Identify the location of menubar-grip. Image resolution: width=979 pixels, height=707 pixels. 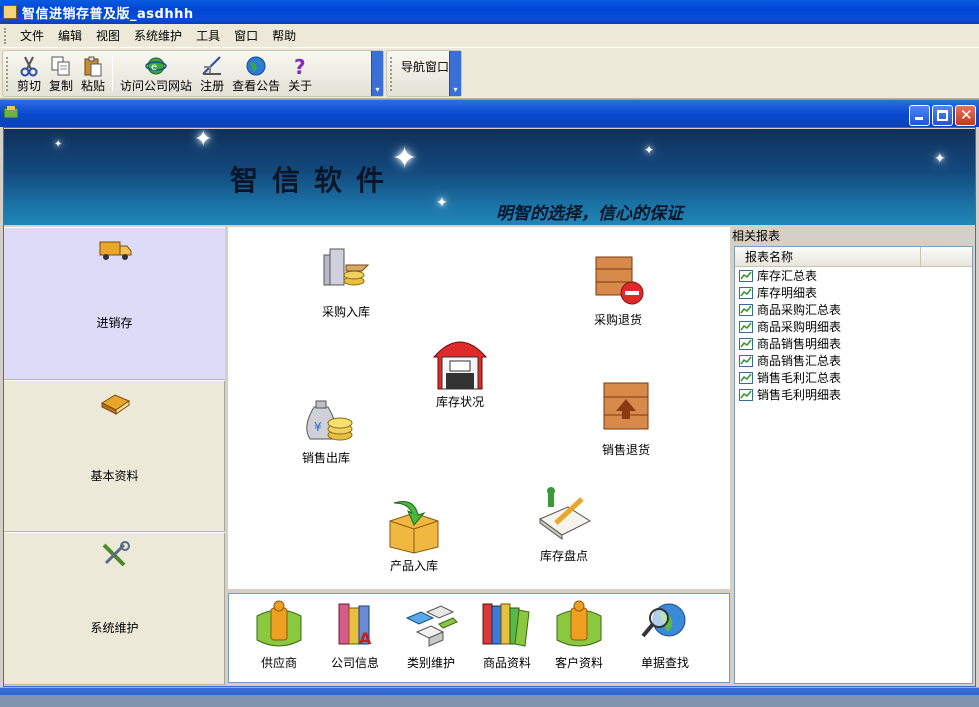
(5, 35).